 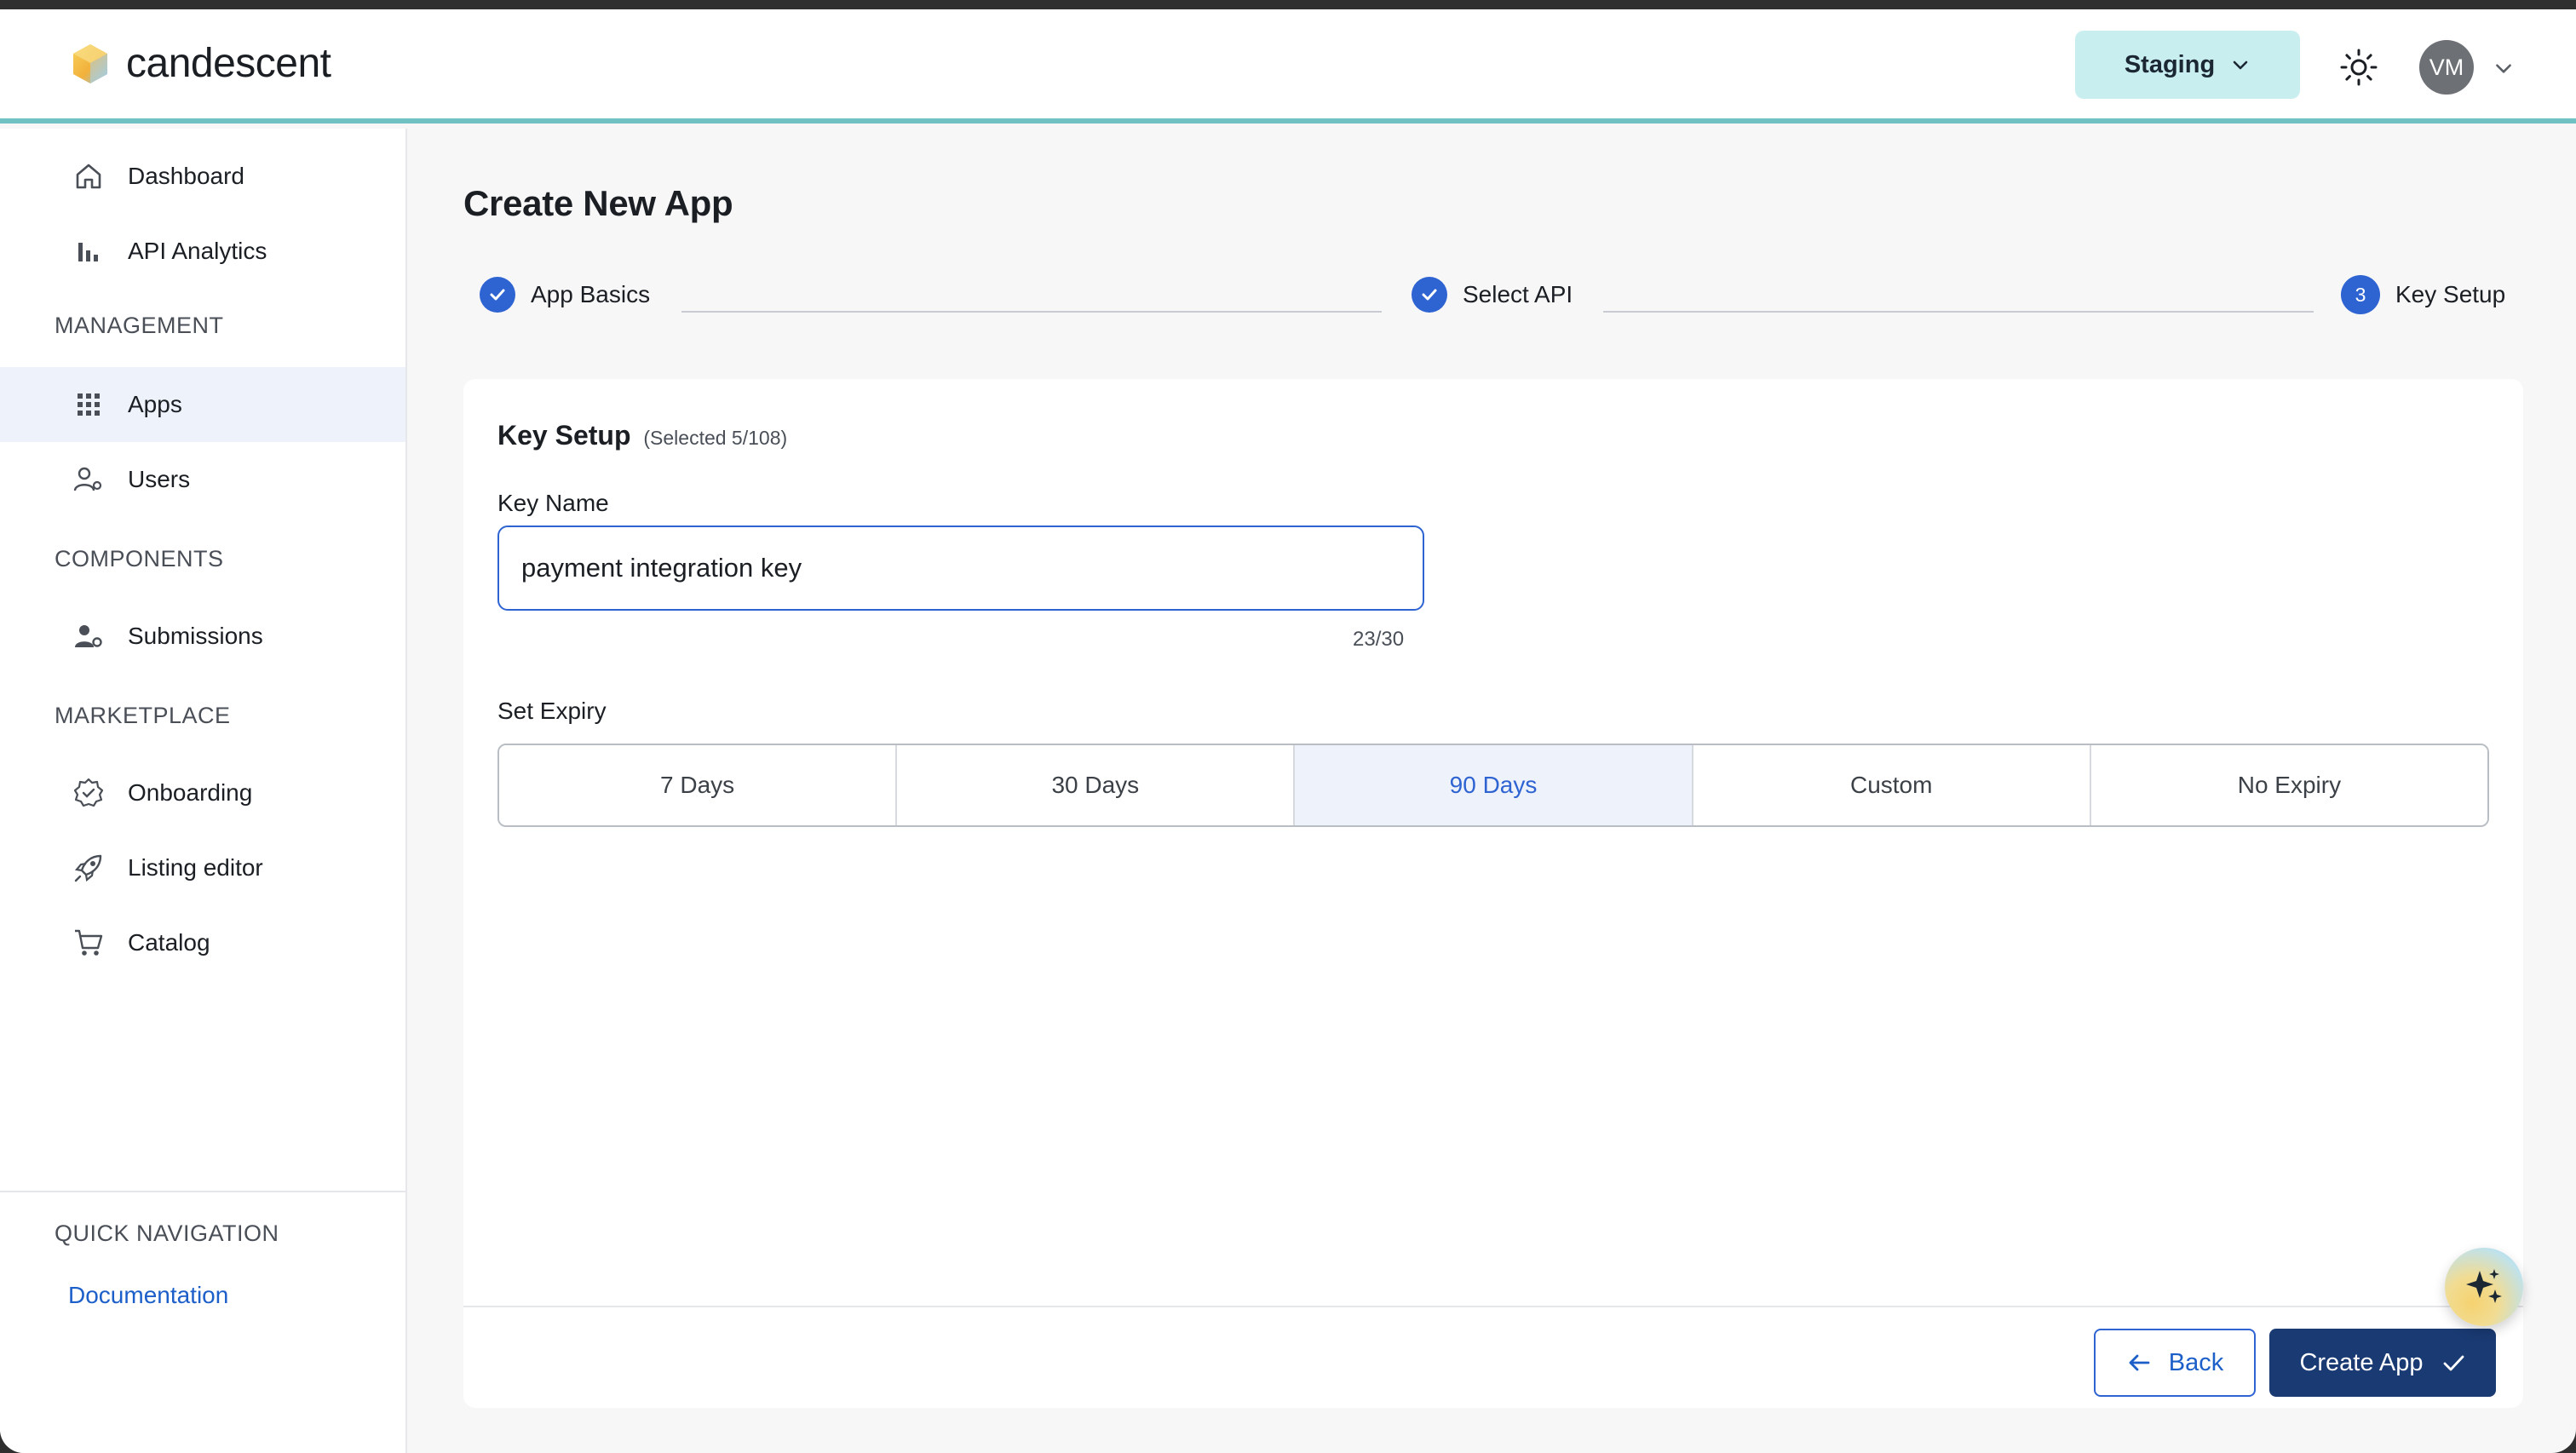 I want to click on environment-dropdown: Staging, so click(x=2188, y=65).